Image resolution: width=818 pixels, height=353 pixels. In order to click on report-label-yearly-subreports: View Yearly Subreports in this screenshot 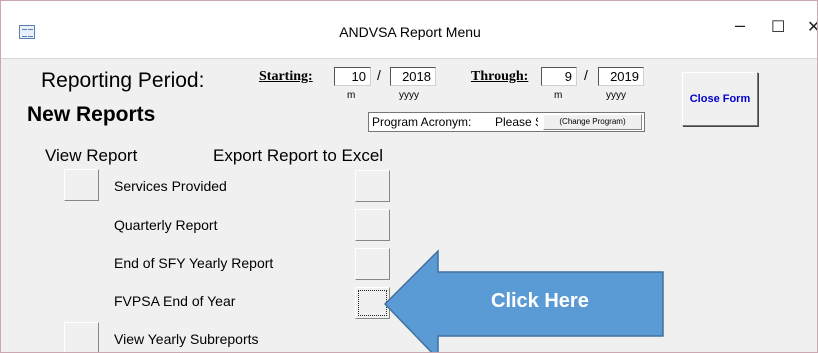, I will do `click(186, 339)`.